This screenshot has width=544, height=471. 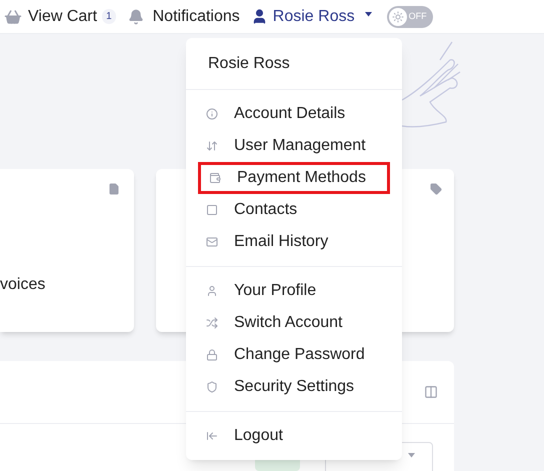 What do you see at coordinates (136, 16) in the screenshot?
I see `bell-icon` at bounding box center [136, 16].